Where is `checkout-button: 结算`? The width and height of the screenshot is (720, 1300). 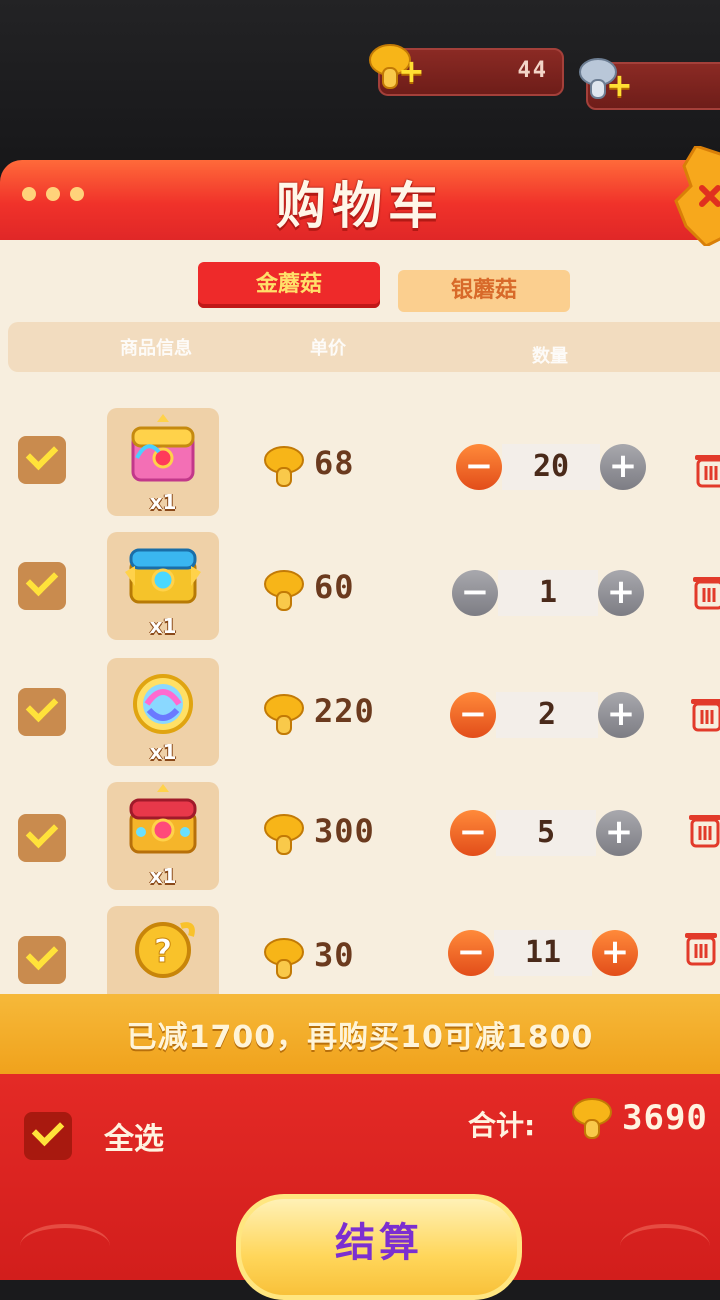 checkout-button: 结算 is located at coordinates (379, 1247).